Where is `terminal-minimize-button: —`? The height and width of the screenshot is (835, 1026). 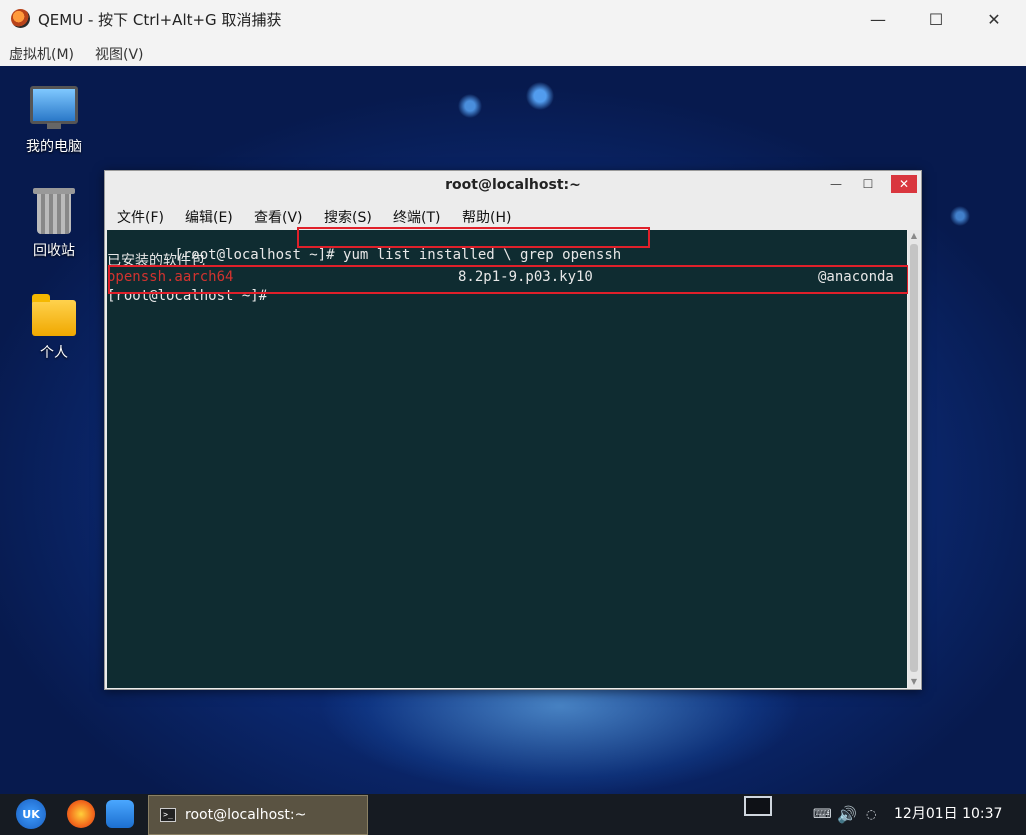 terminal-minimize-button: — is located at coordinates (836, 184).